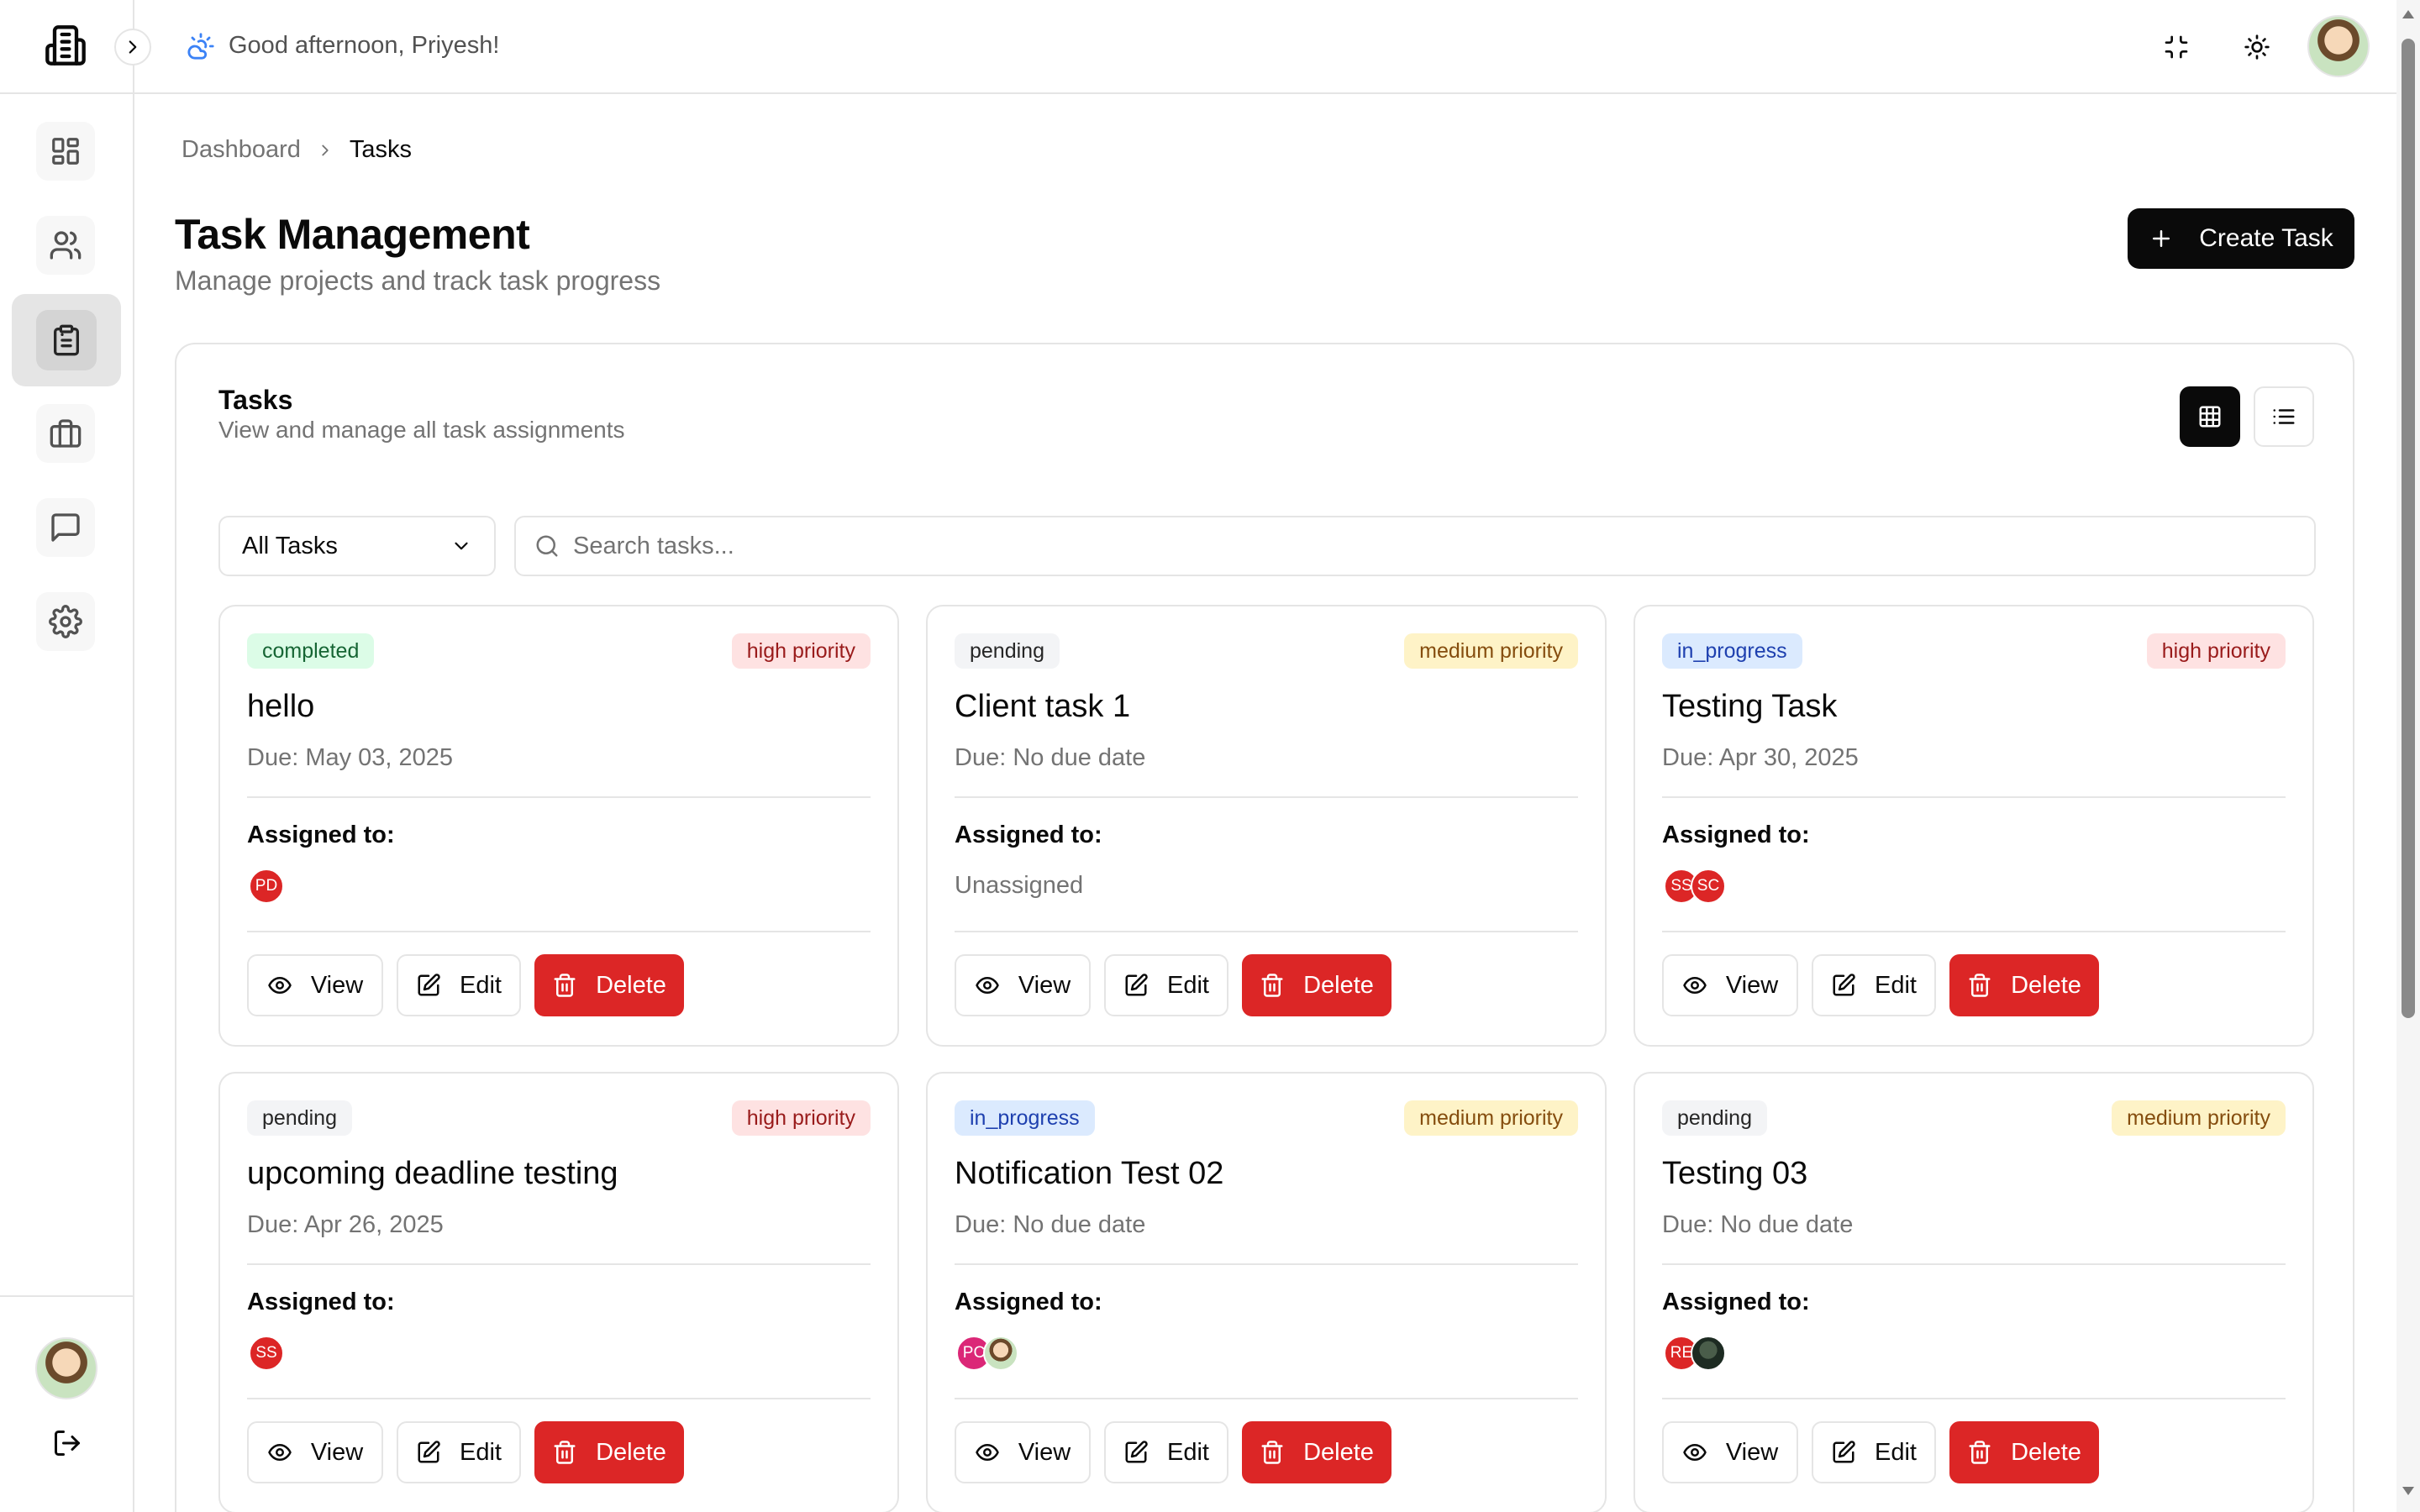 This screenshot has height=1512, width=2420. Describe the element at coordinates (65, 245) in the screenshot. I see `sidebar-item-users` at that location.